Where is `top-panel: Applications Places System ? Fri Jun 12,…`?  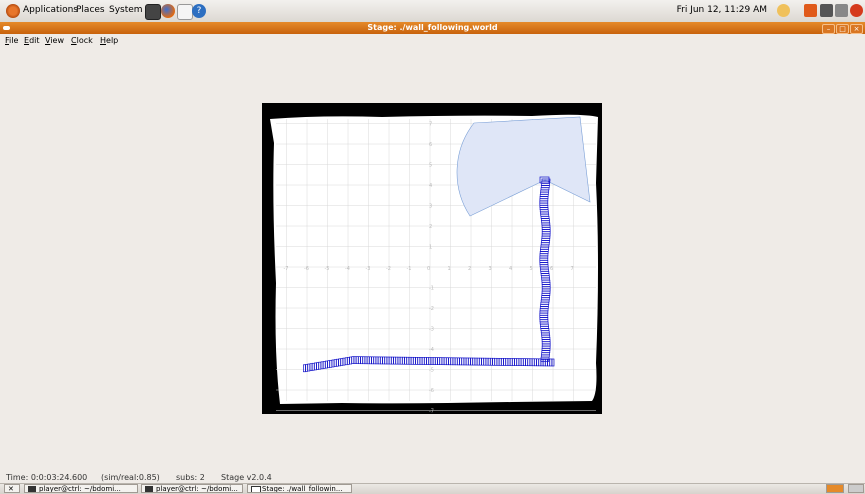
top-panel: Applications Places System ? Fri Jun 12,… is located at coordinates (432, 11).